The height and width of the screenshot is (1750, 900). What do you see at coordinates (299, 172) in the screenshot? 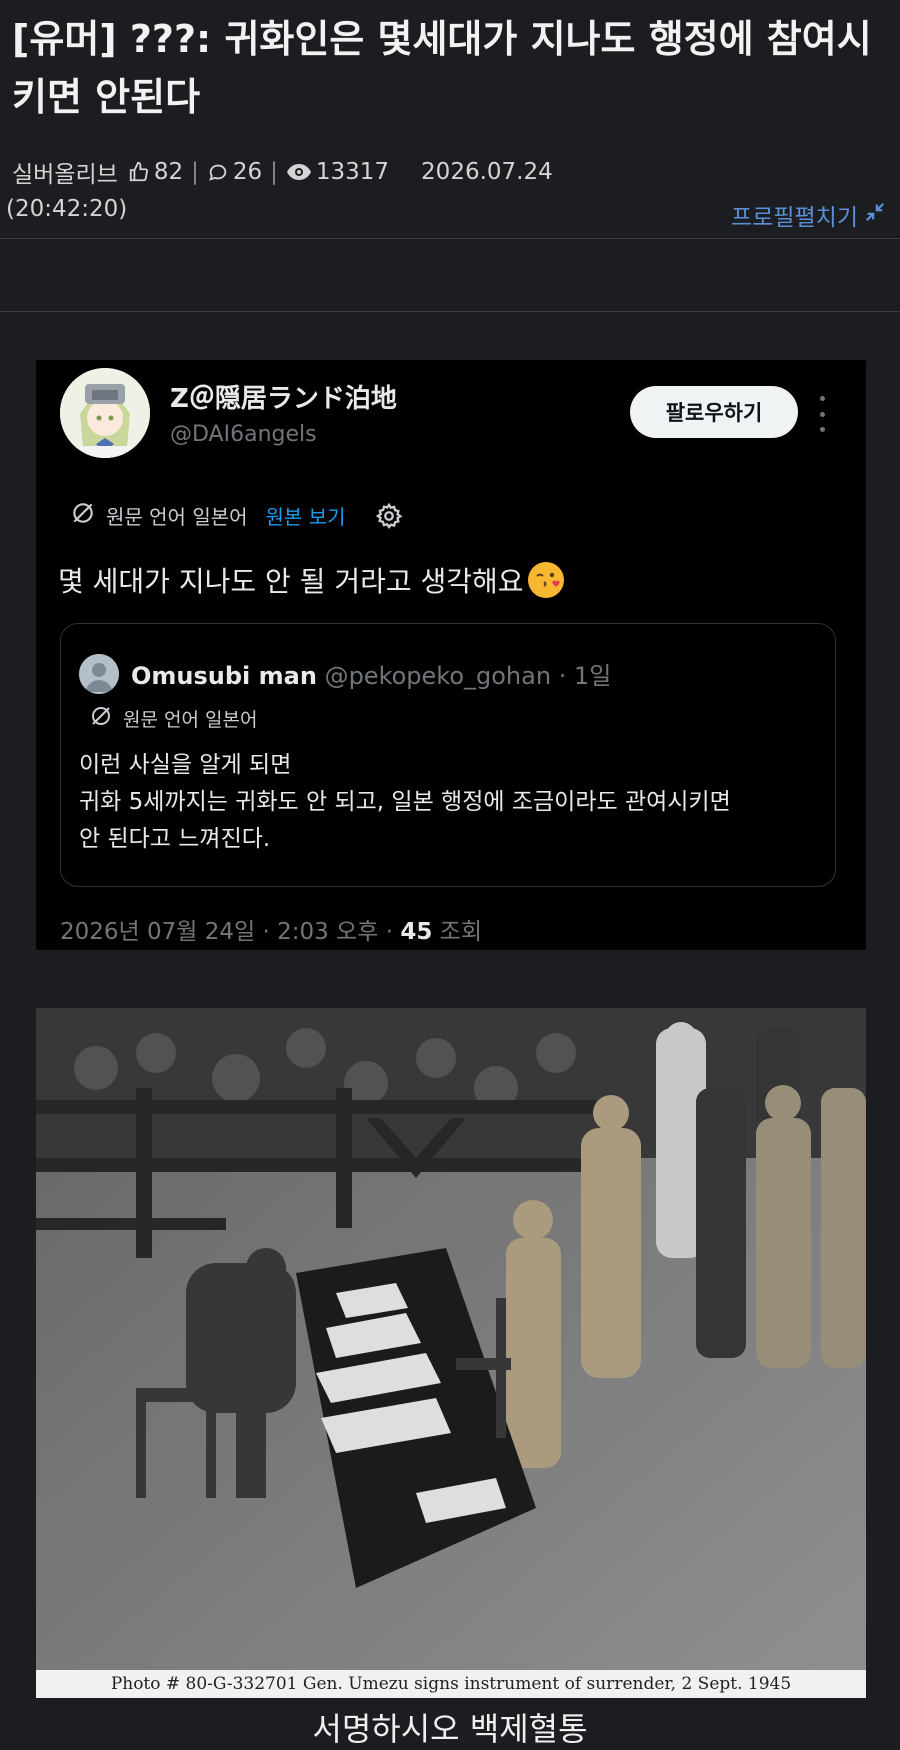
I see `eye-icon` at bounding box center [299, 172].